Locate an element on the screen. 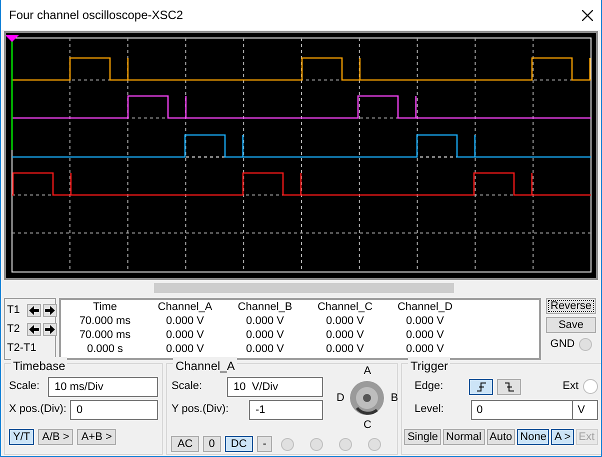  field-label: X pos.(Div): is located at coordinates (37, 410).